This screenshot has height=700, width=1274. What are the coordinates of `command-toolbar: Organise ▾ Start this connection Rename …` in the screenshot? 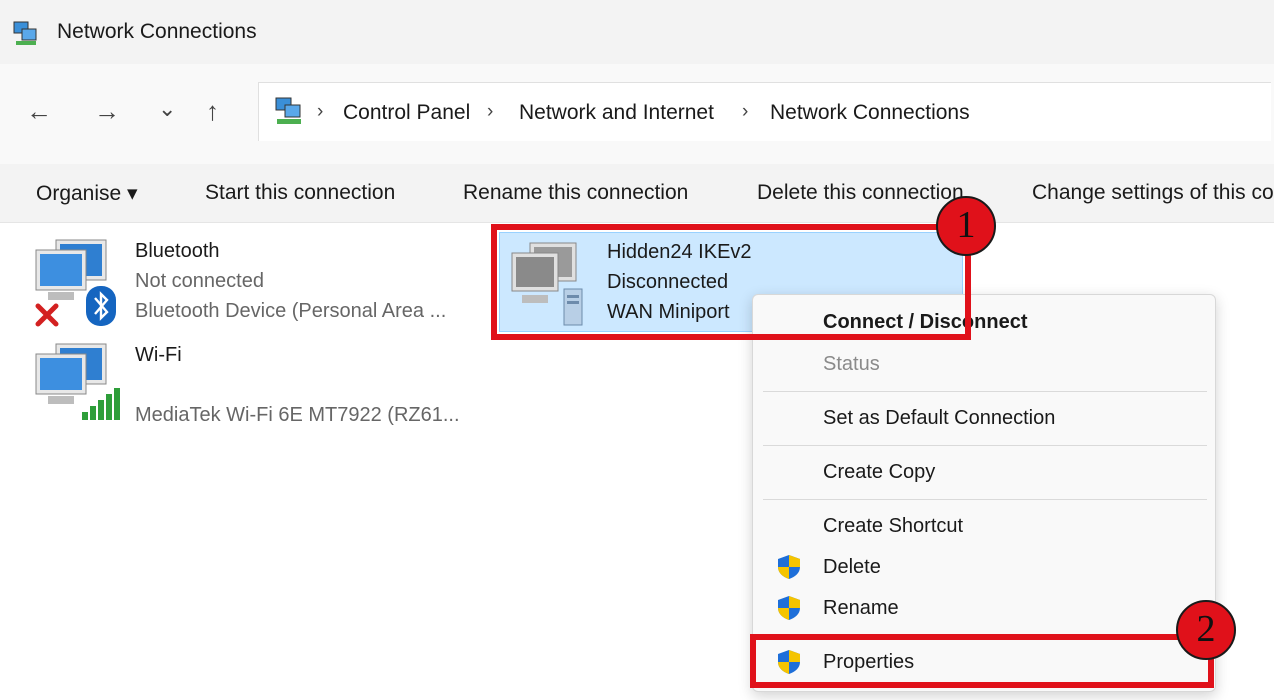 It's located at (637, 193).